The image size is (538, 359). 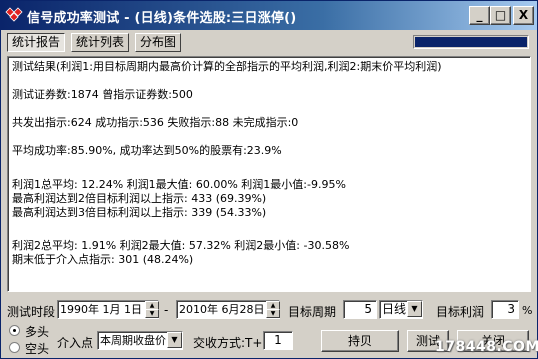 I want to click on hold-button: 持贝, so click(x=360, y=341).